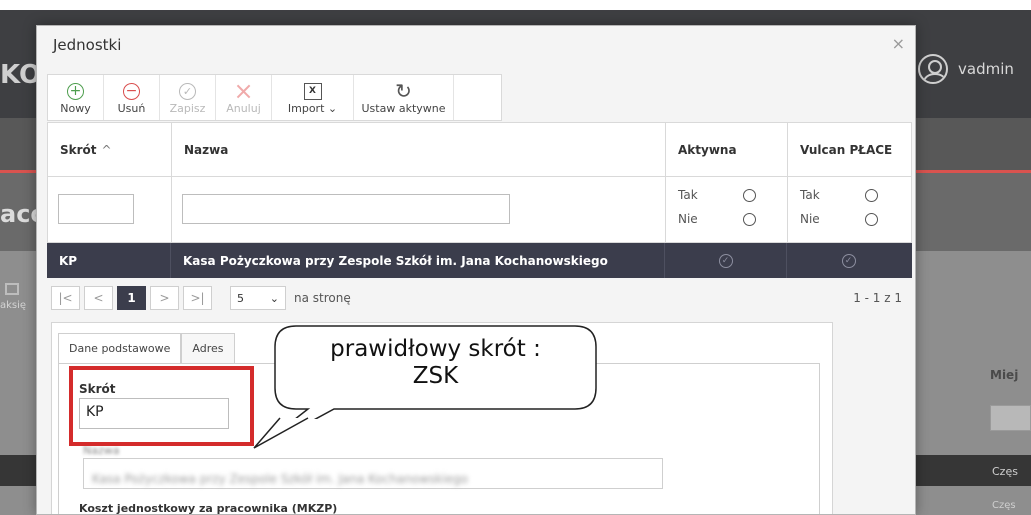 This screenshot has height=515, width=1031. I want to click on user-menu: vadmin, so click(966, 69).